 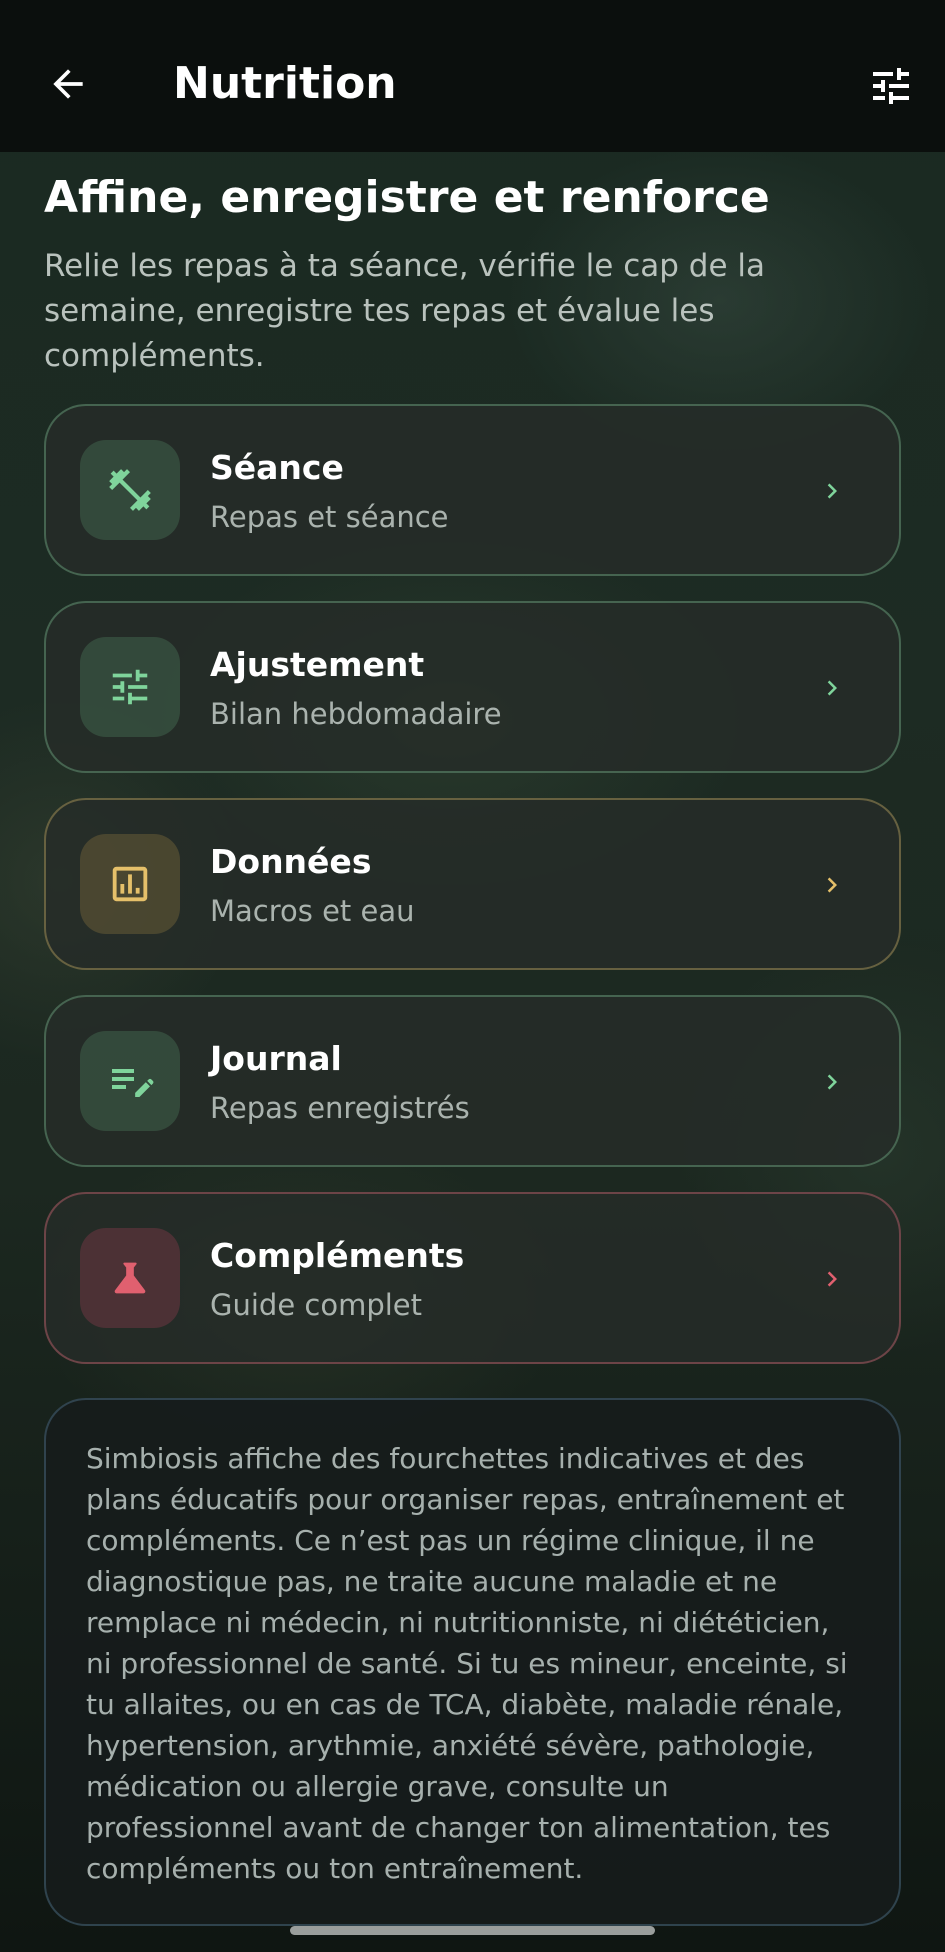 I want to click on card-ajustement: Ajustement Bilan hebdomadaire, so click(x=472, y=687).